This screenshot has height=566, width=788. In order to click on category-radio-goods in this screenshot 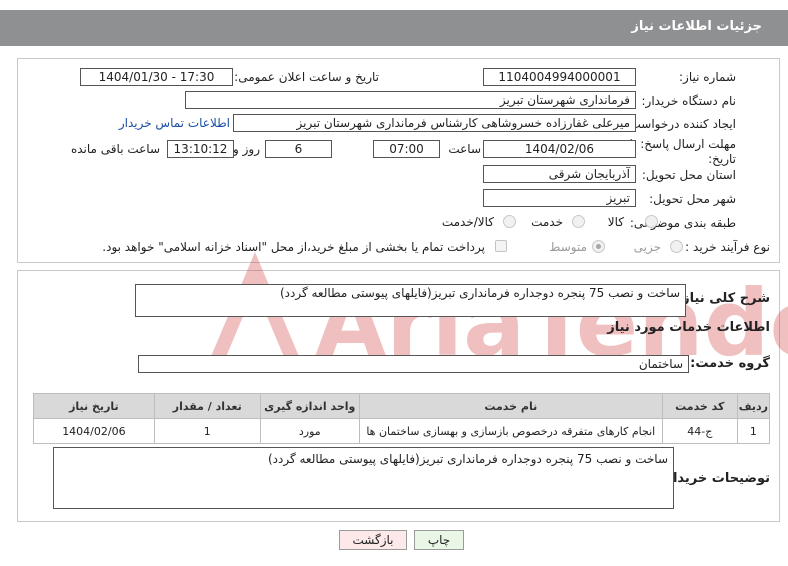, I will do `click(651, 221)`.